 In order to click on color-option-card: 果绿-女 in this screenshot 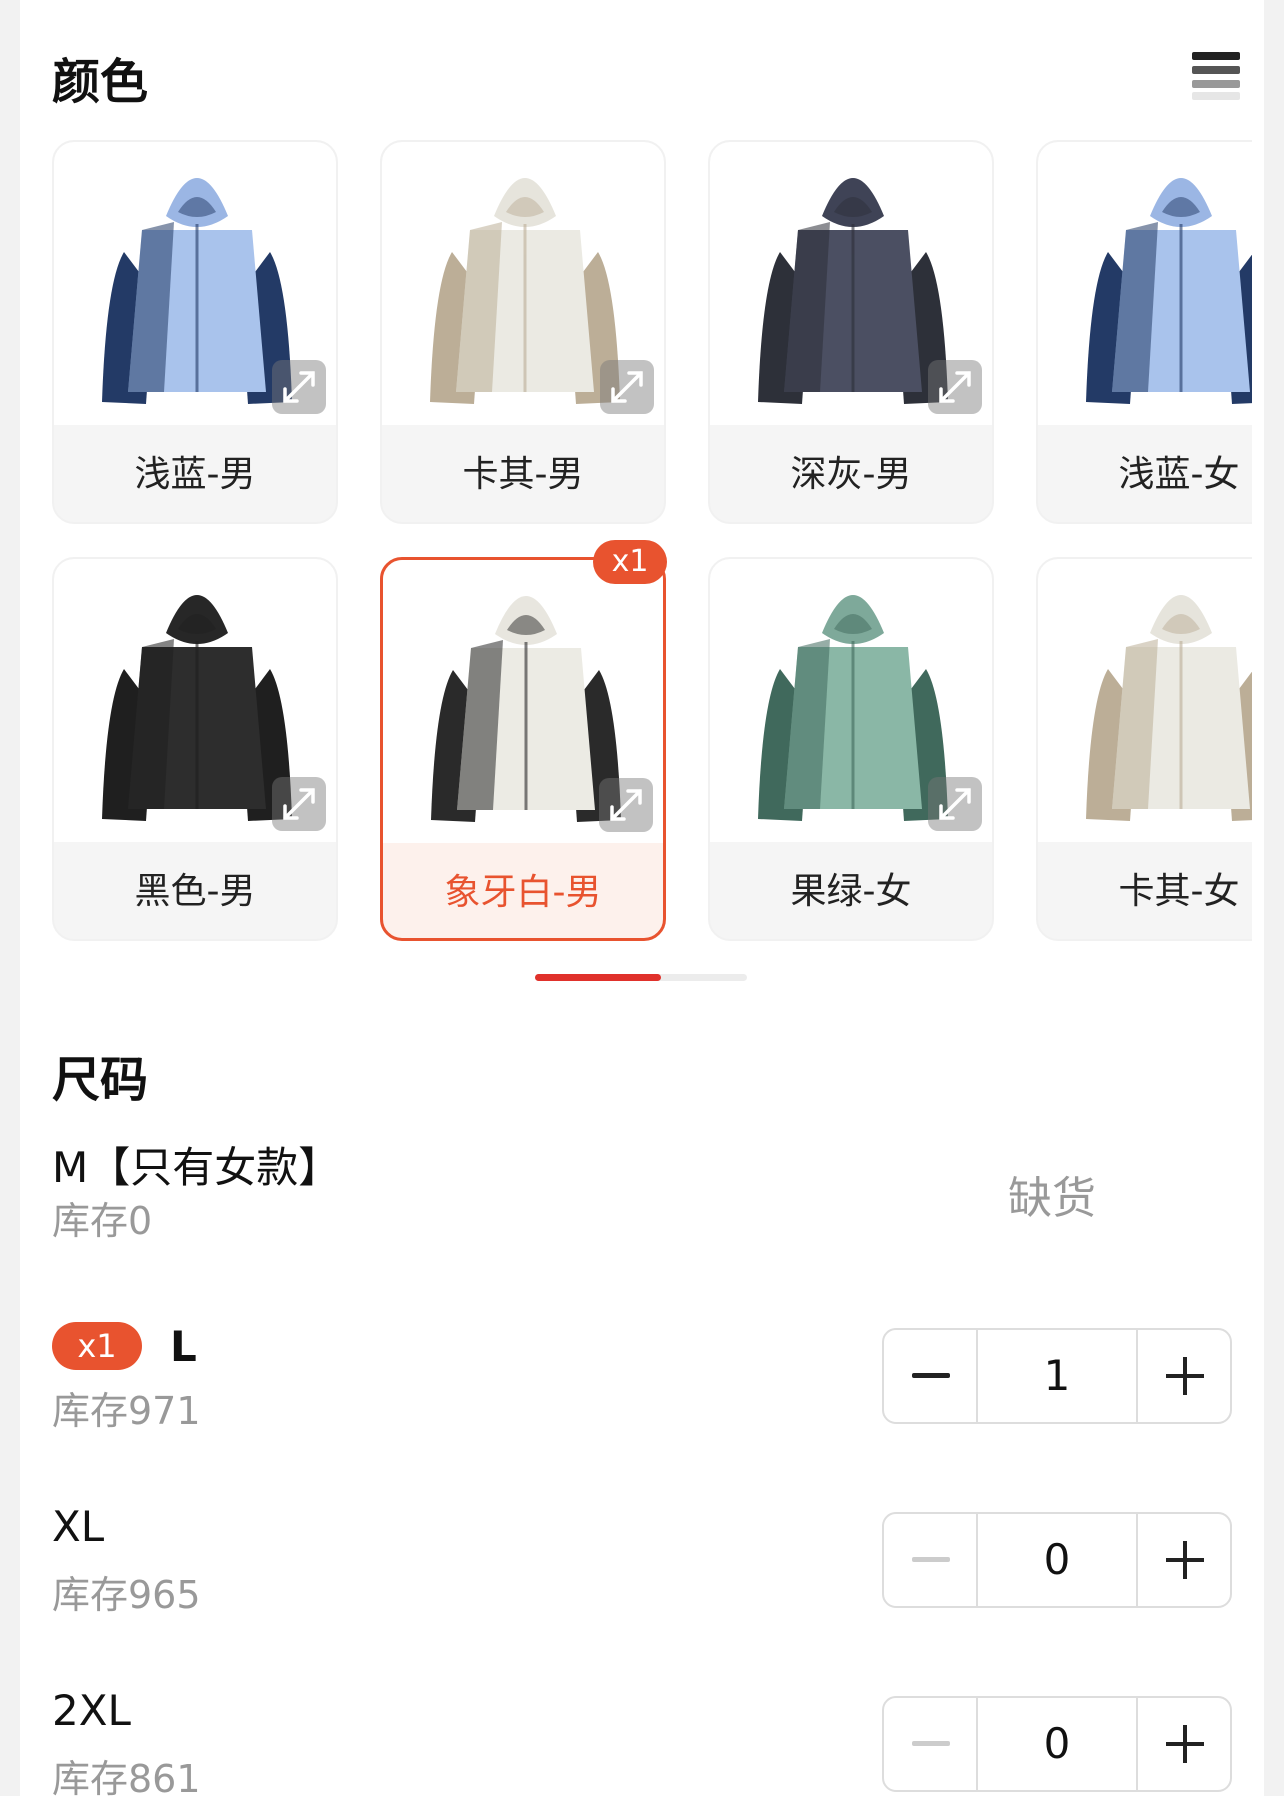, I will do `click(851, 749)`.